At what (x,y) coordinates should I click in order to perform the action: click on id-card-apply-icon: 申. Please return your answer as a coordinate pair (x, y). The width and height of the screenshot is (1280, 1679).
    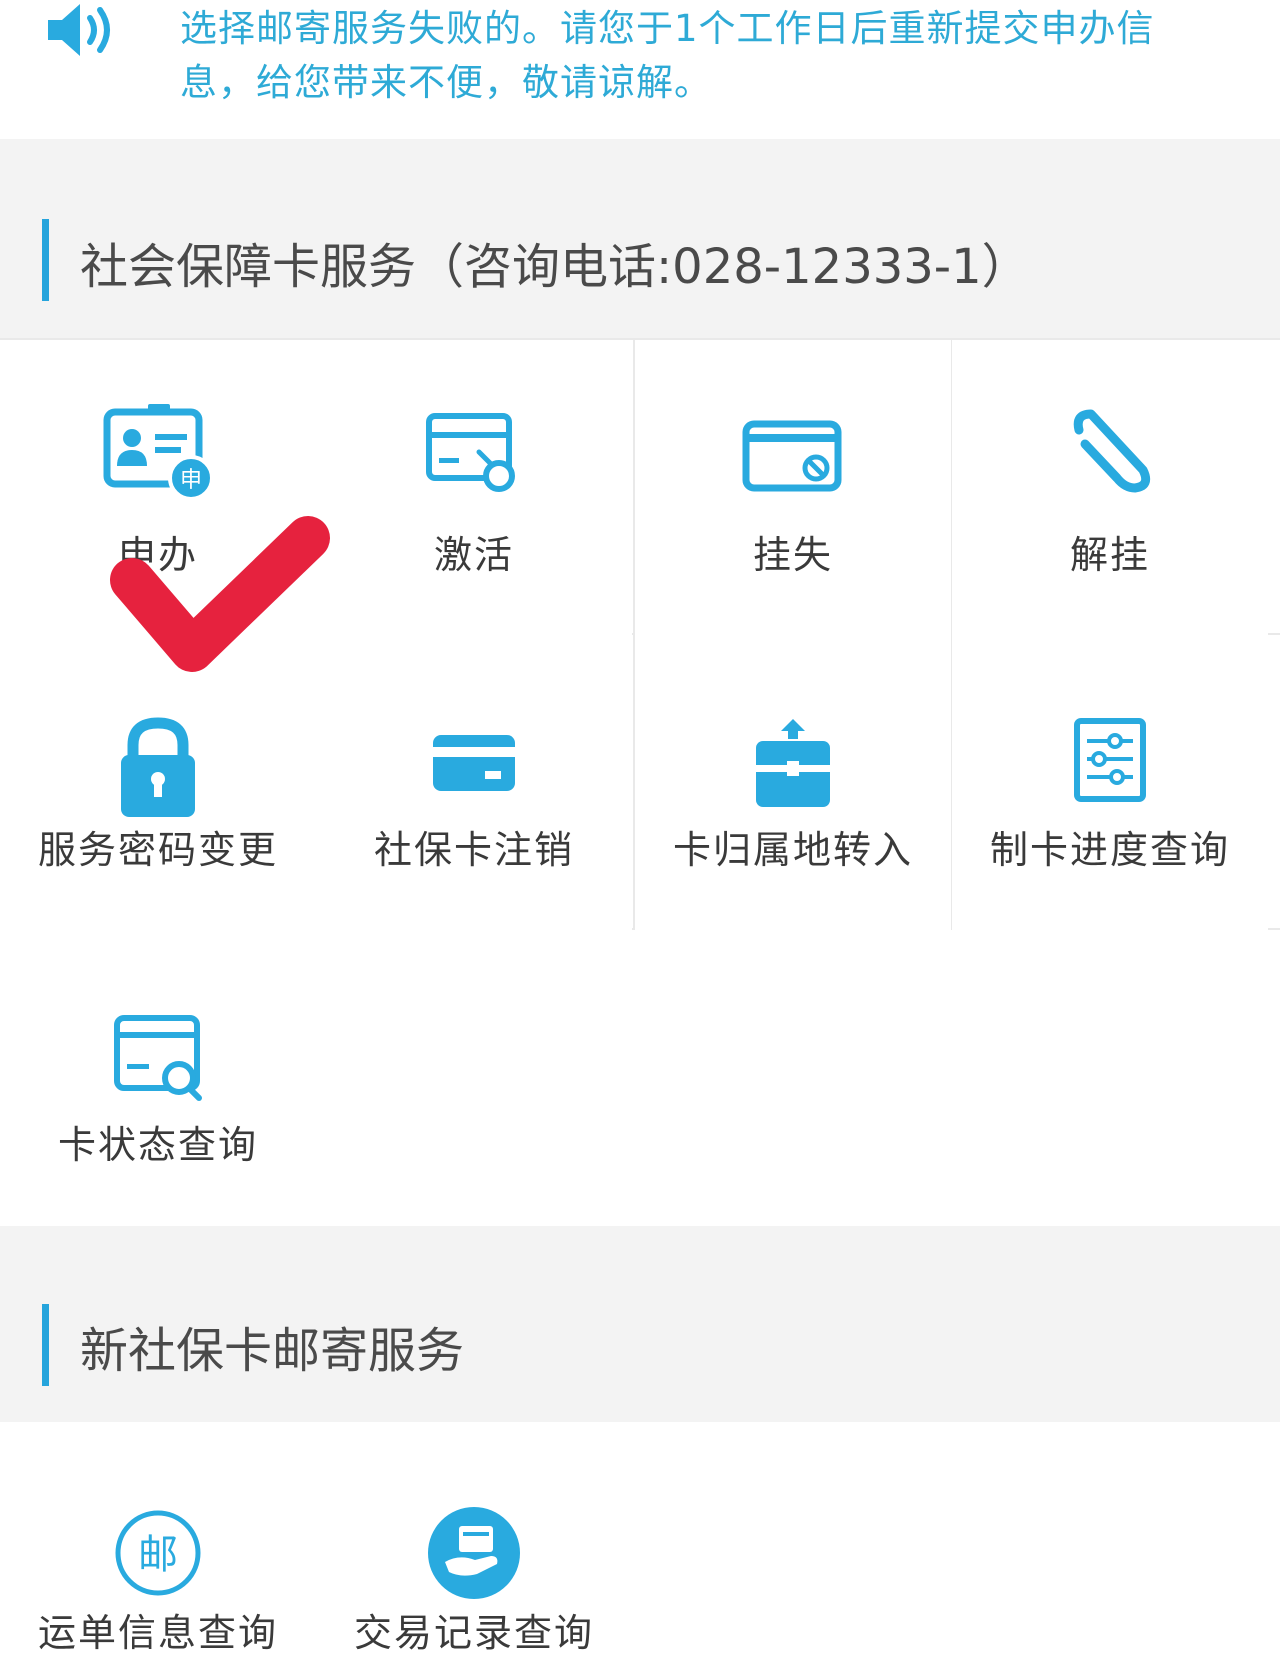
    Looking at the image, I should click on (158, 452).